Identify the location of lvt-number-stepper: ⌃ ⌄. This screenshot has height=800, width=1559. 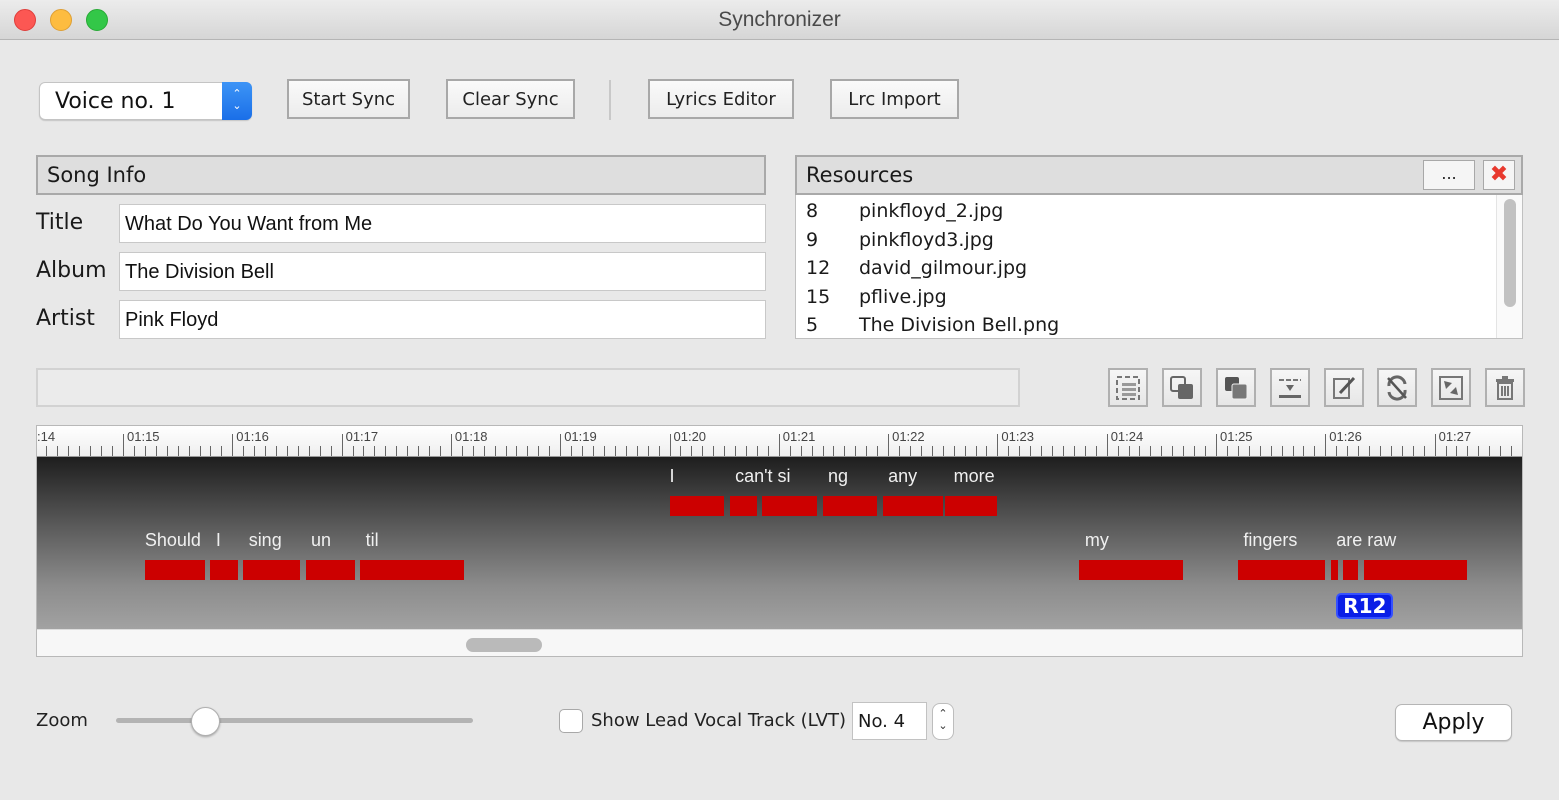
(943, 721).